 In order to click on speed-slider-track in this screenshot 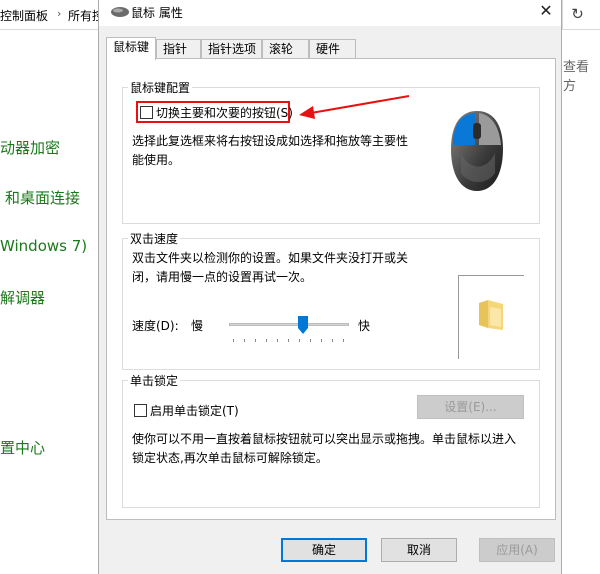, I will do `click(289, 324)`.